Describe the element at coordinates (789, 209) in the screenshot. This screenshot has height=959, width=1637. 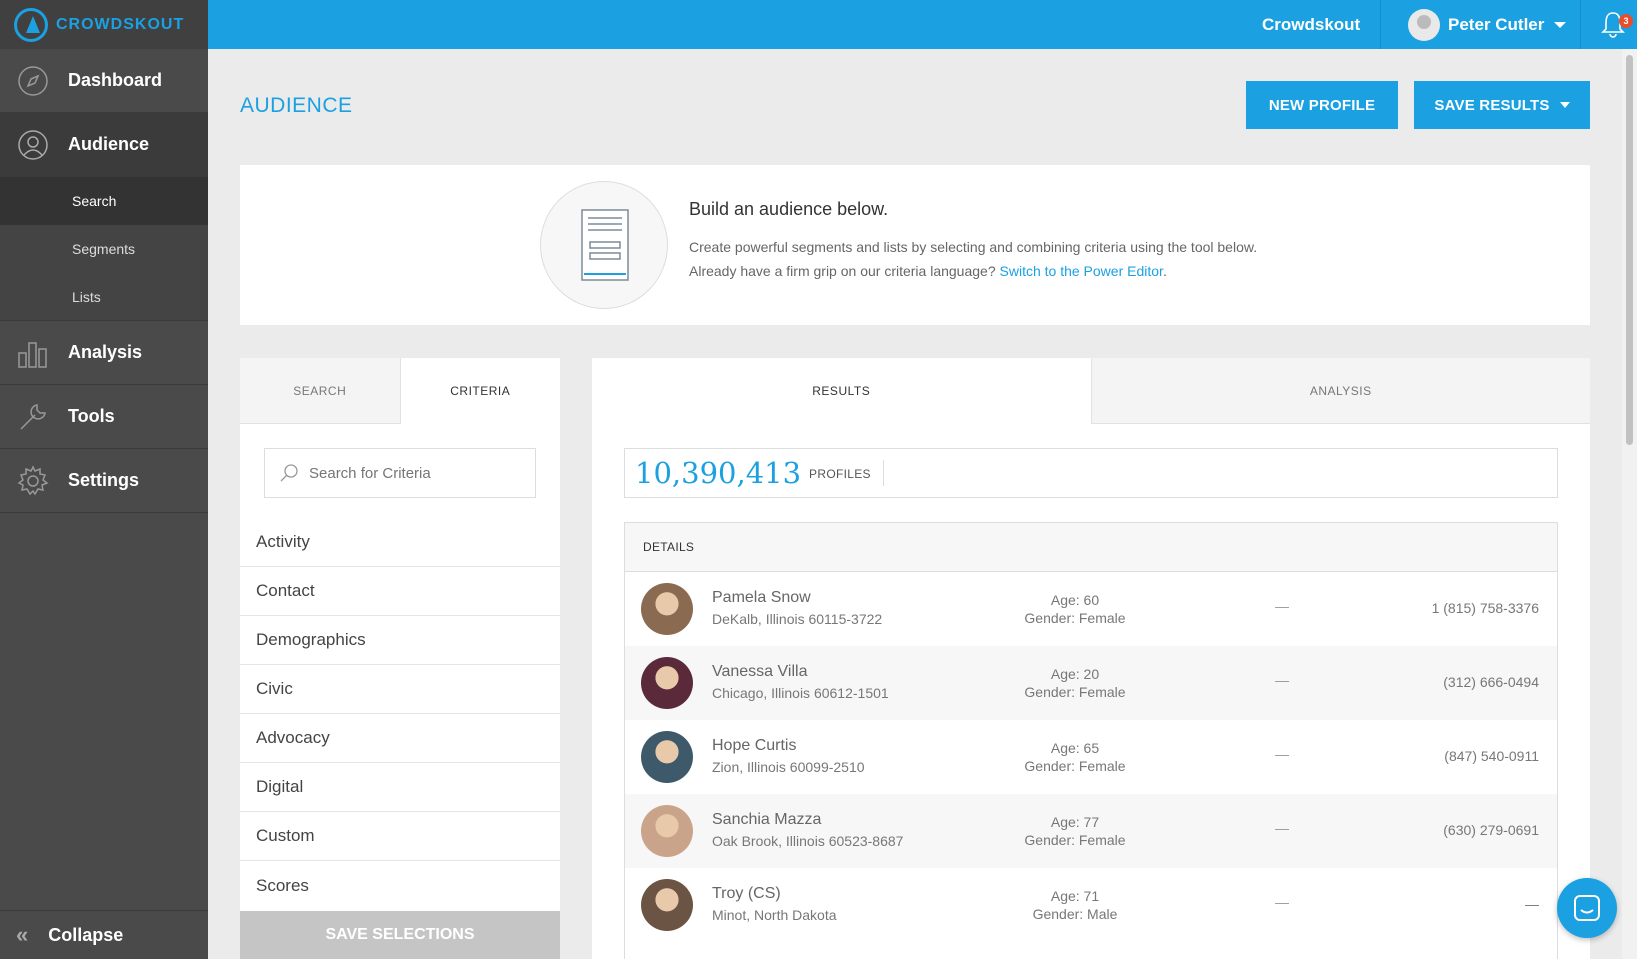
I see `intro-title: Build an audience below.` at that location.